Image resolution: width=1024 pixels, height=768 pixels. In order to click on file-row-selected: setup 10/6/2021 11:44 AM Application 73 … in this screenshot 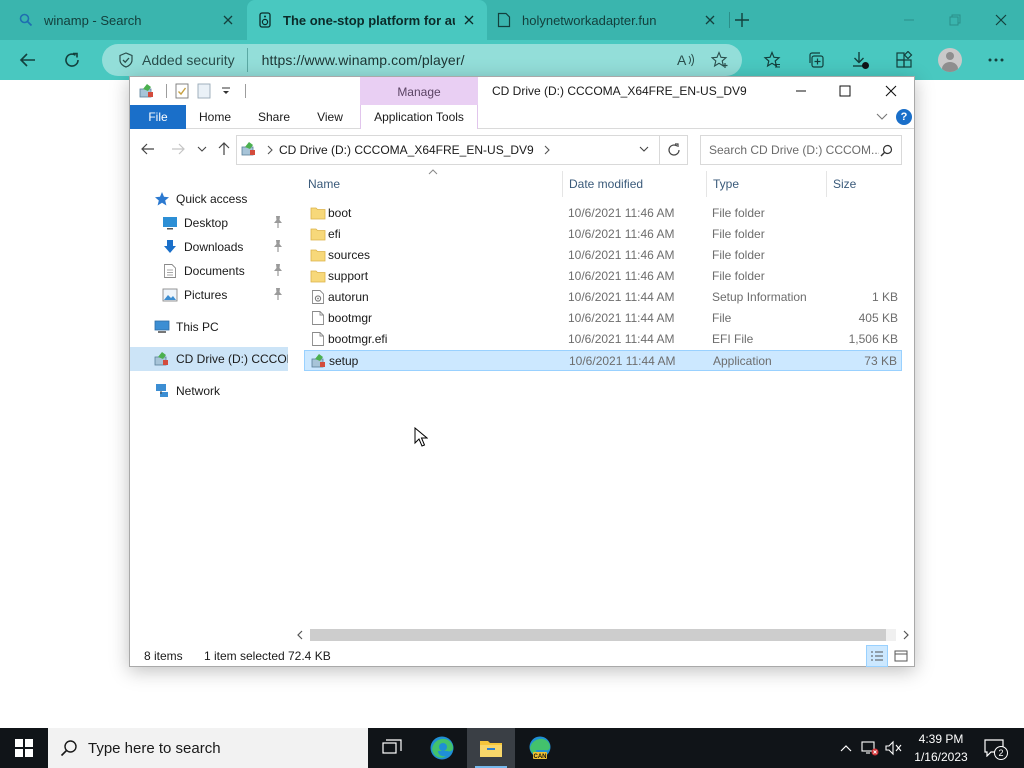, I will do `click(603, 360)`.